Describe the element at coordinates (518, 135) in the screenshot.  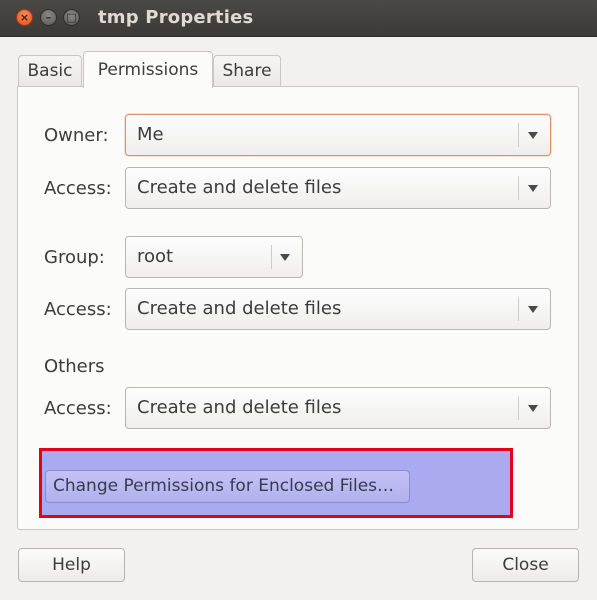
I see `owner-combo-separator` at that location.